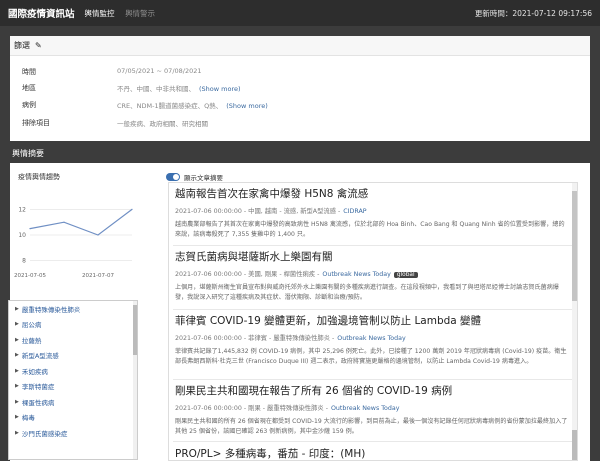  What do you see at coordinates (372, 256) in the screenshot?
I see `article-title: 志賀氏菌病與堪薩斯水上樂園有關` at bounding box center [372, 256].